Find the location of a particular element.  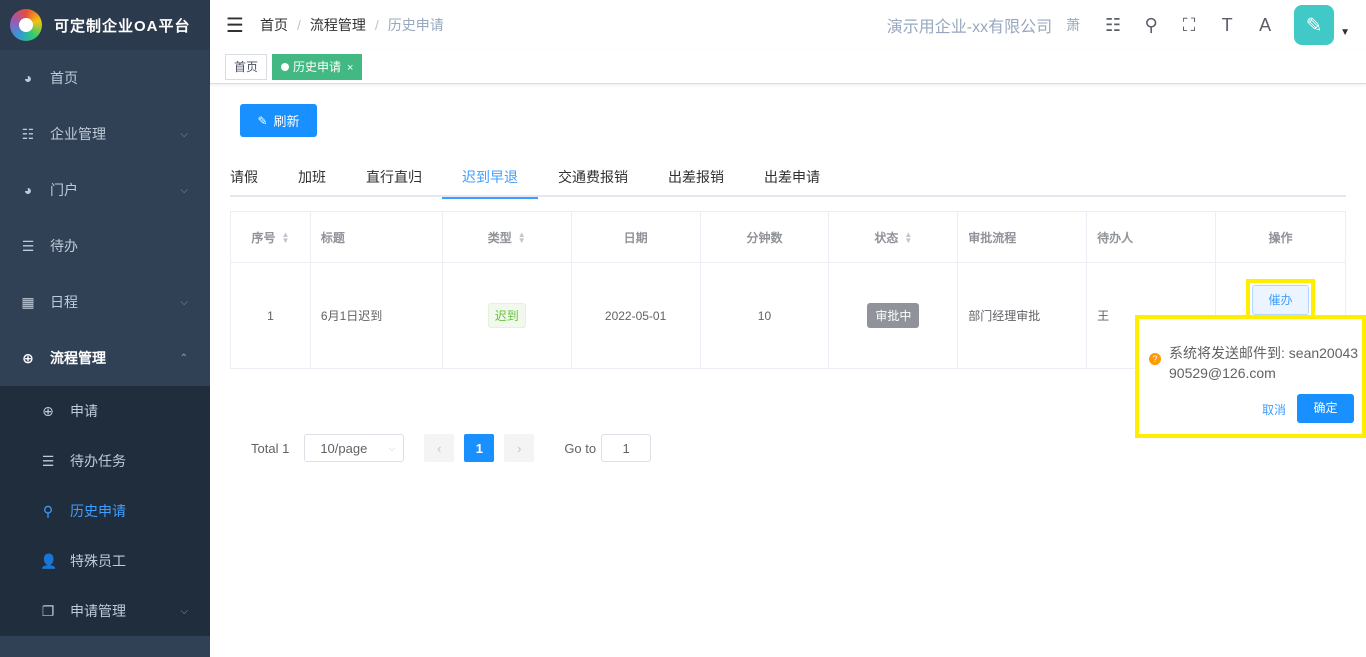

close-icon: × is located at coordinates (350, 68).